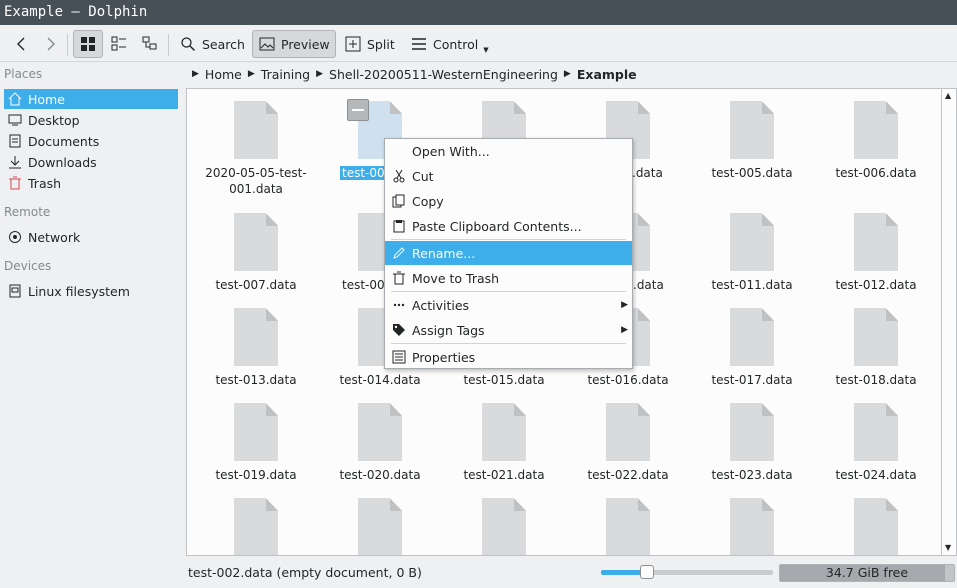  What do you see at coordinates (876, 453) in the screenshot?
I see `file-item: test-024.data` at bounding box center [876, 453].